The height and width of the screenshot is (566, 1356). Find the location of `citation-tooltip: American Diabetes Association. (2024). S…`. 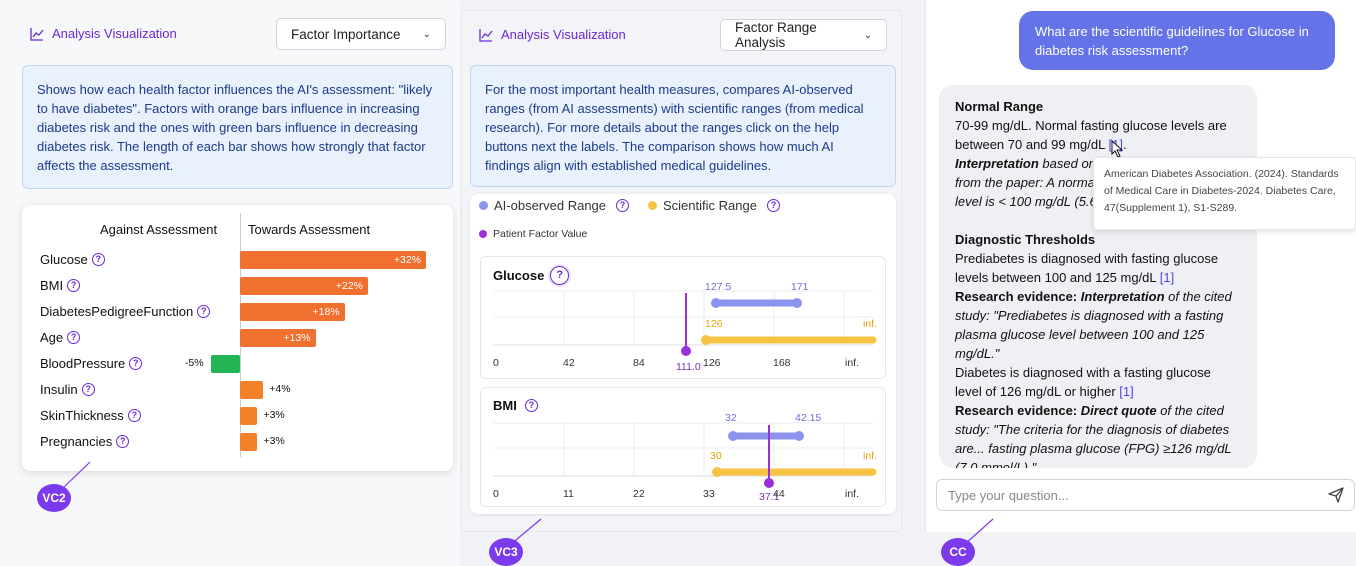

citation-tooltip: American Diabetes Association. (2024). S… is located at coordinates (1224, 193).